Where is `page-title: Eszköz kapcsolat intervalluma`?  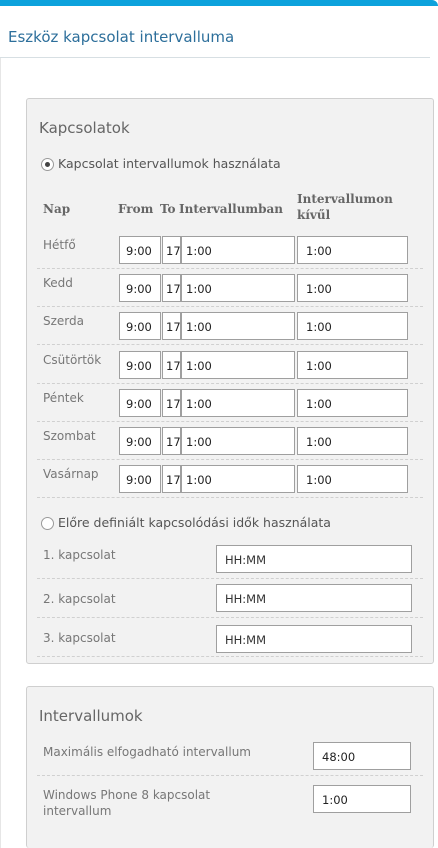
page-title: Eszköz kapcsolat intervalluma is located at coordinates (121, 37).